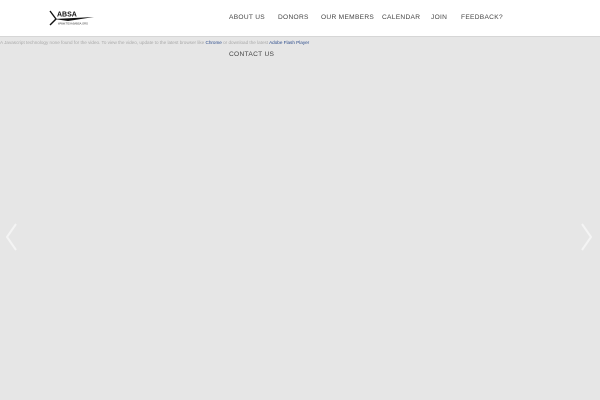 This screenshot has width=600, height=400. What do you see at coordinates (482, 17) in the screenshot?
I see `nav-feedback: FEEDBACK?` at bounding box center [482, 17].